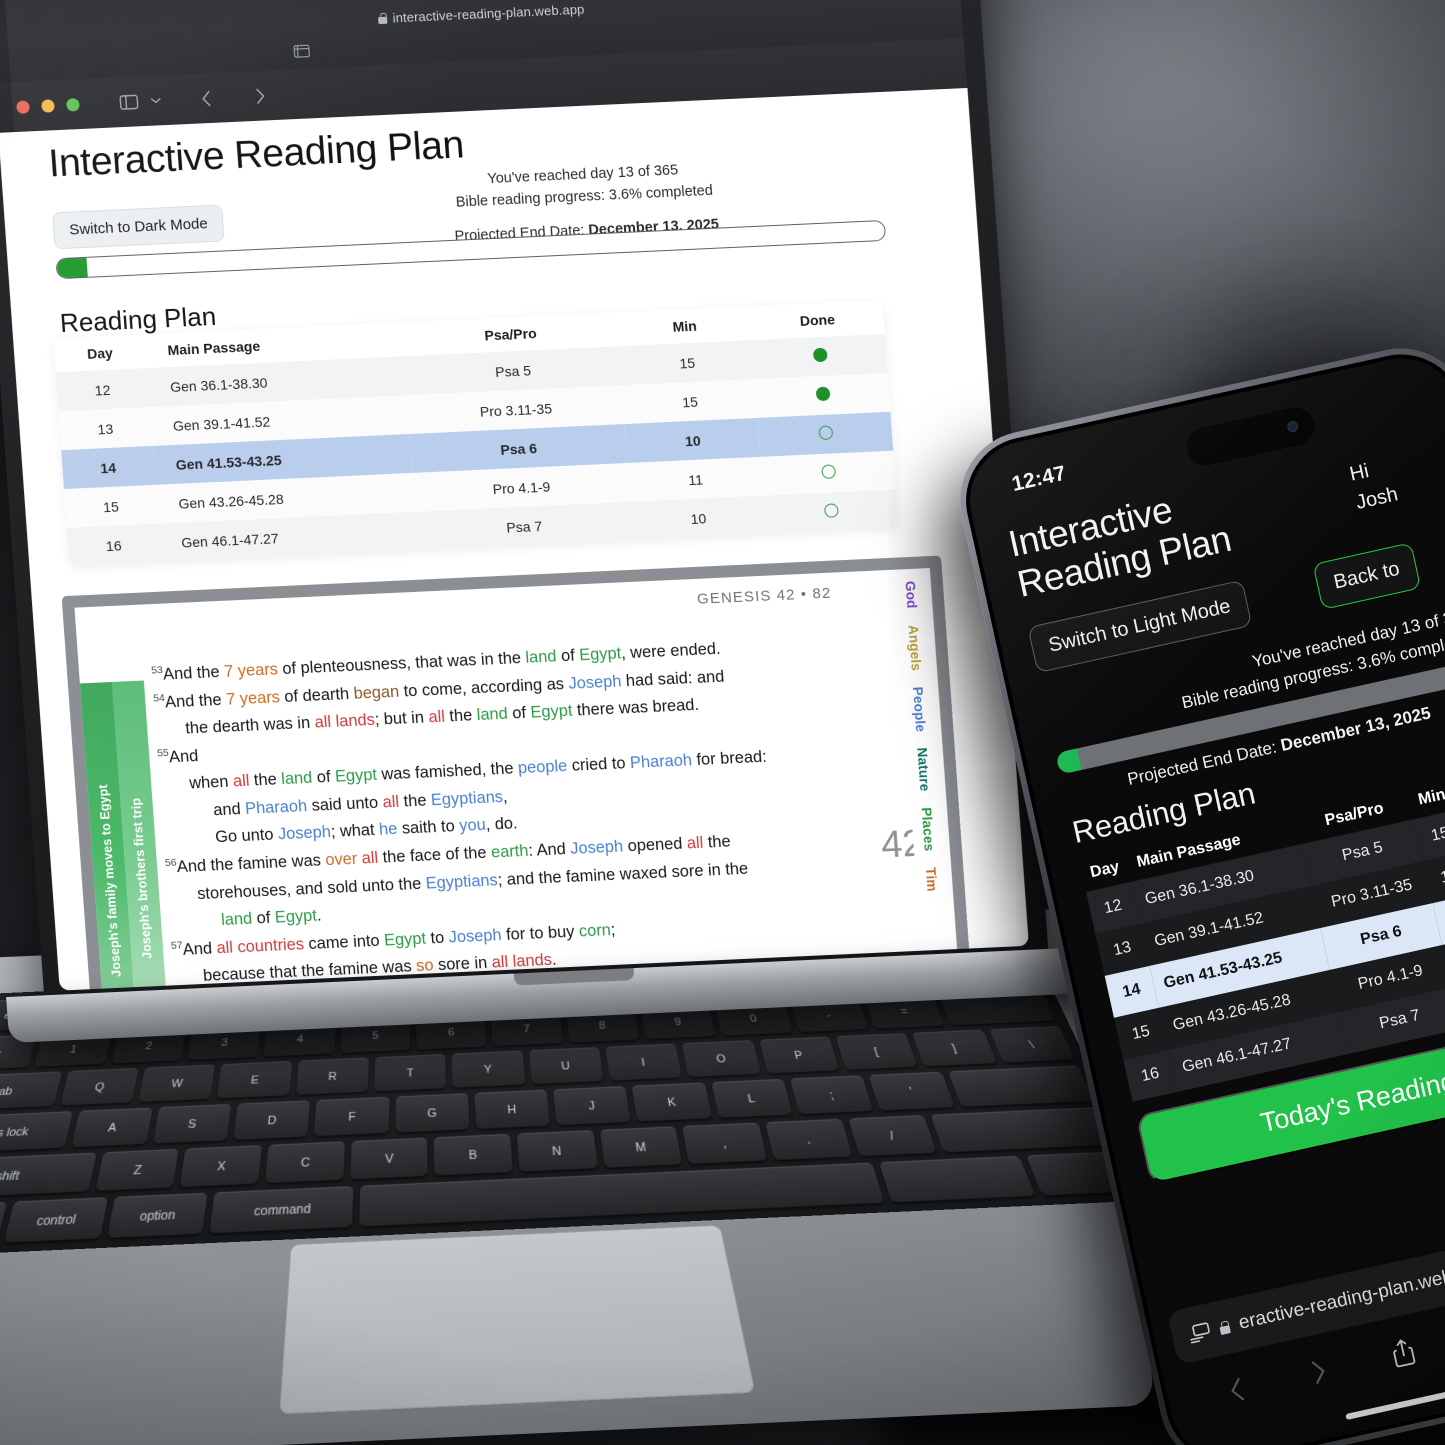 This screenshot has height=1445, width=1445. I want to click on key: J, so click(592, 1106).